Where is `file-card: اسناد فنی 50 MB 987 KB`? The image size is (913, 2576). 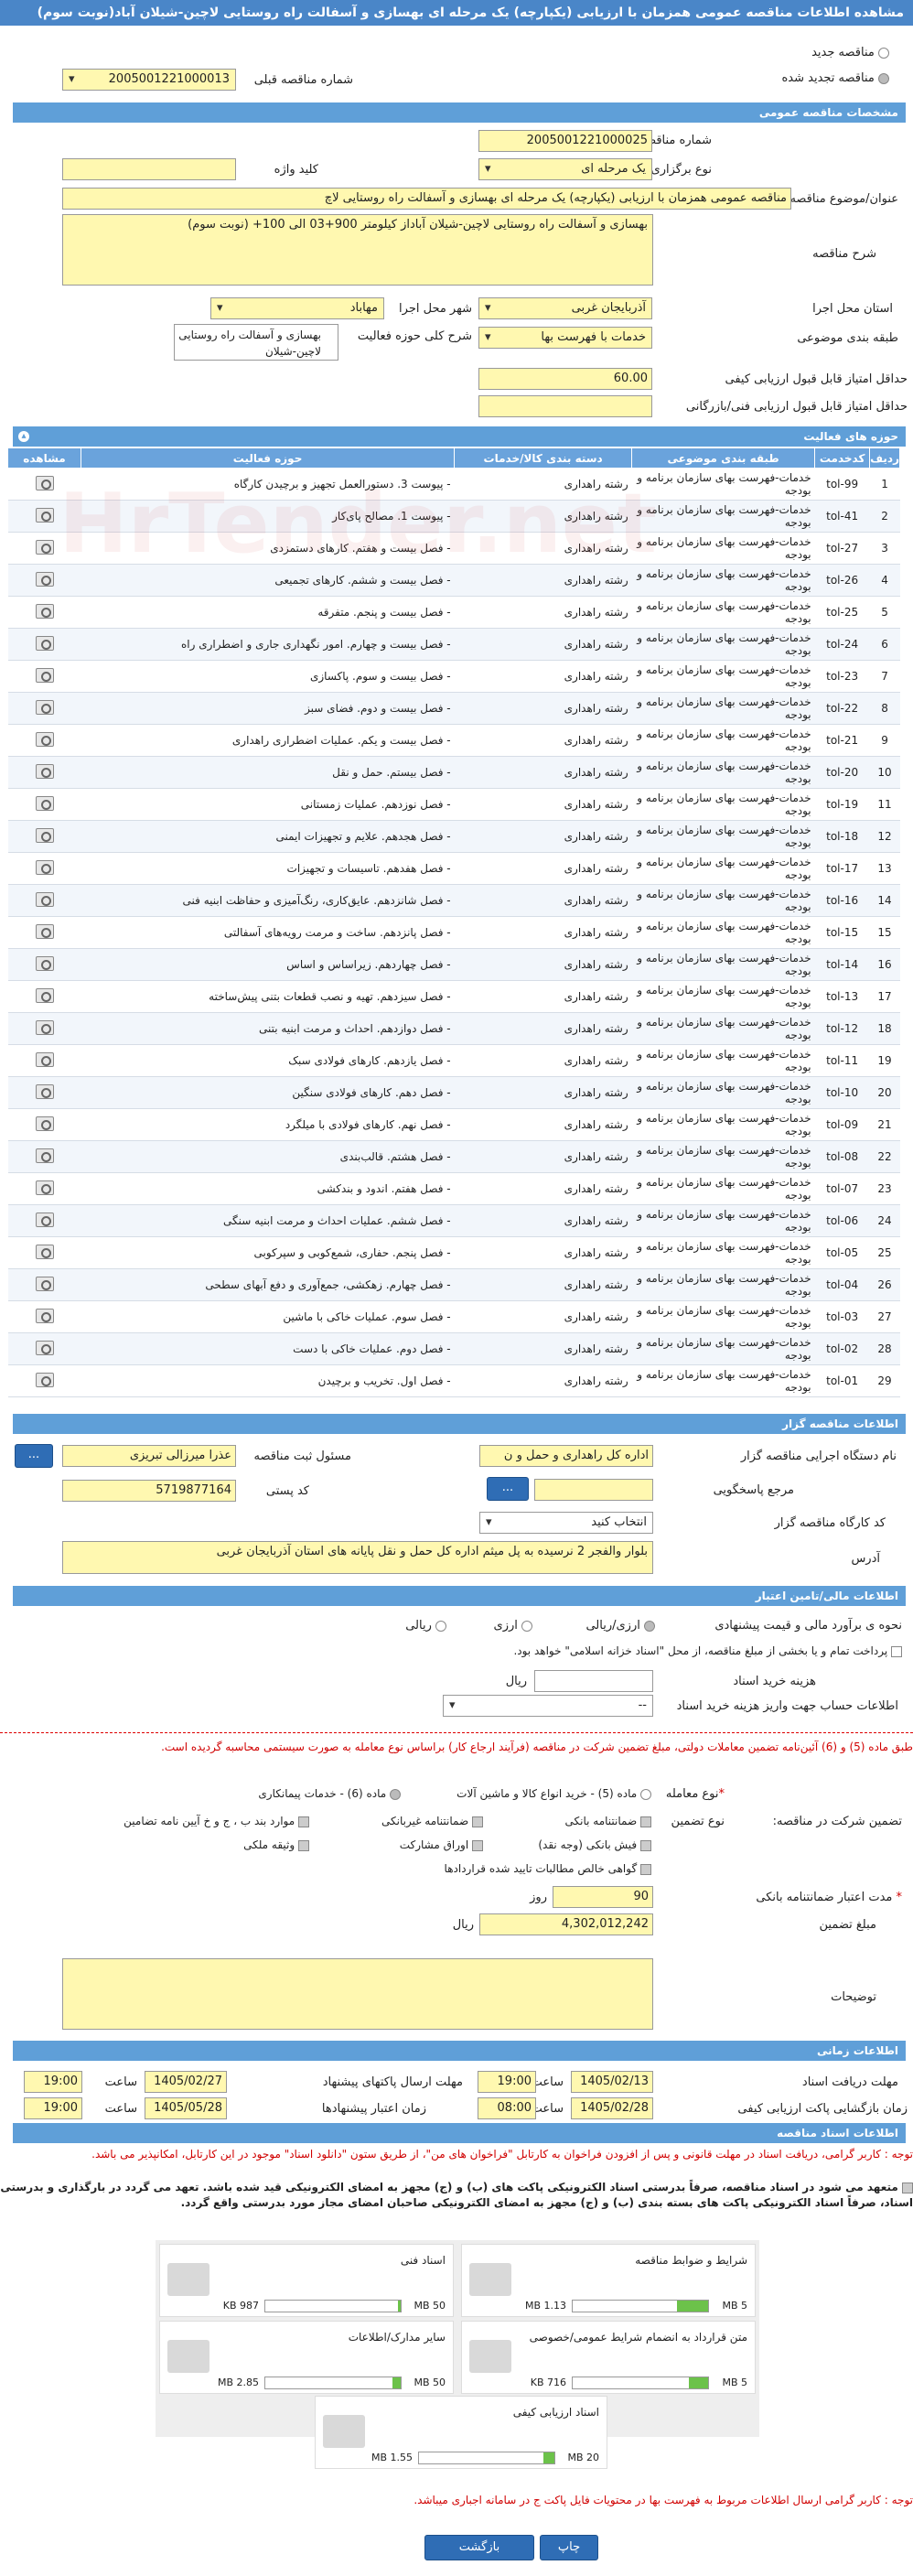
file-card: اسناد فنی 50 MB 987 KB is located at coordinates (306, 2280).